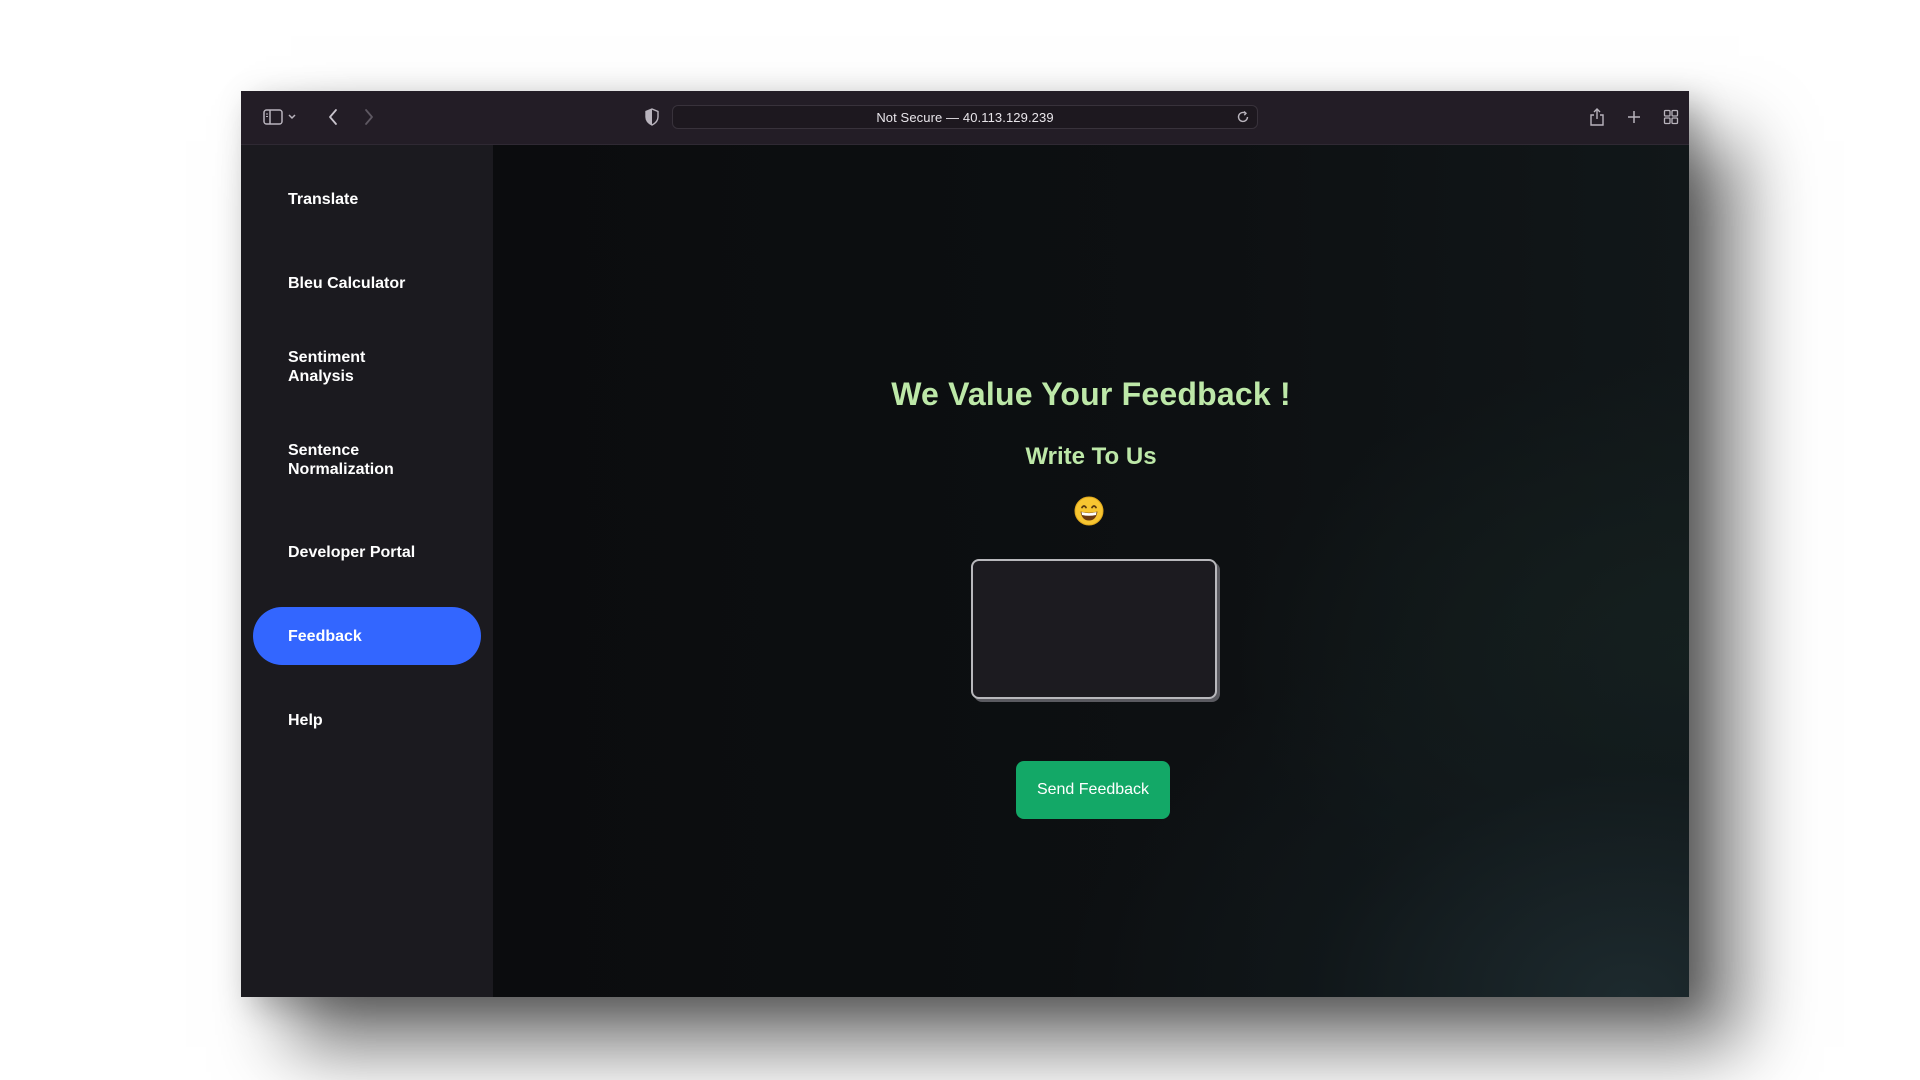 The width and height of the screenshot is (1920, 1080). I want to click on page-subtitle: Write To Us, so click(1091, 456).